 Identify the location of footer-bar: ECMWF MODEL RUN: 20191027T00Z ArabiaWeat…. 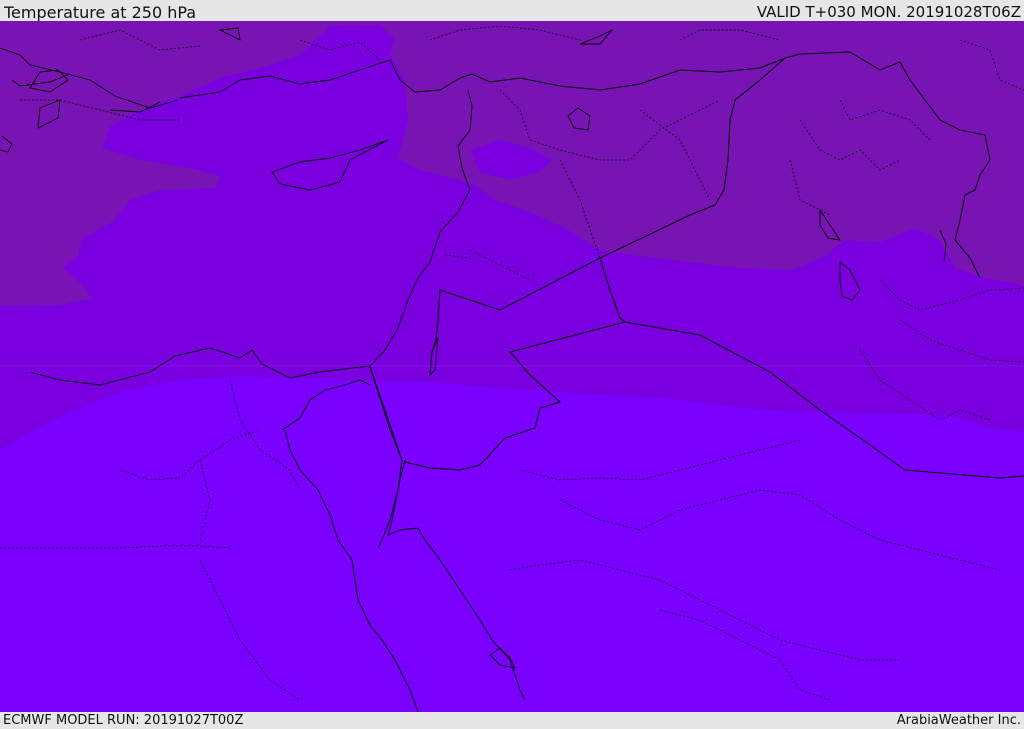
(512, 720).